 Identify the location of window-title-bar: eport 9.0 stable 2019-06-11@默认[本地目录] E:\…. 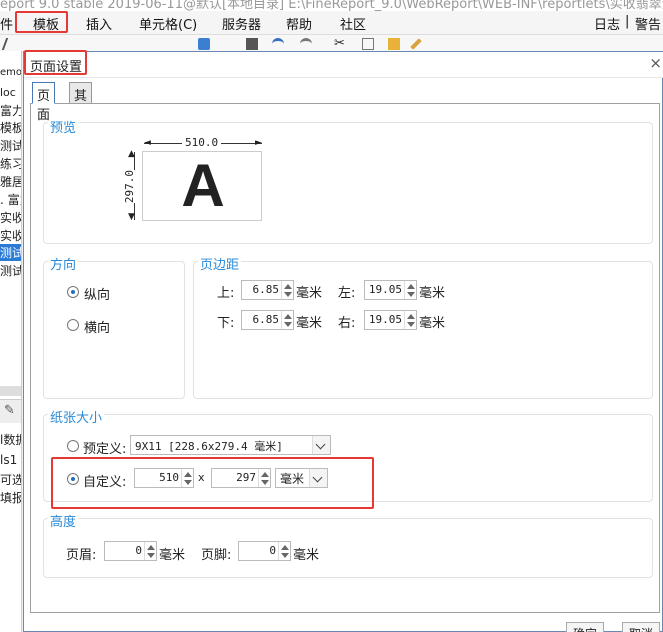
(331, 5).